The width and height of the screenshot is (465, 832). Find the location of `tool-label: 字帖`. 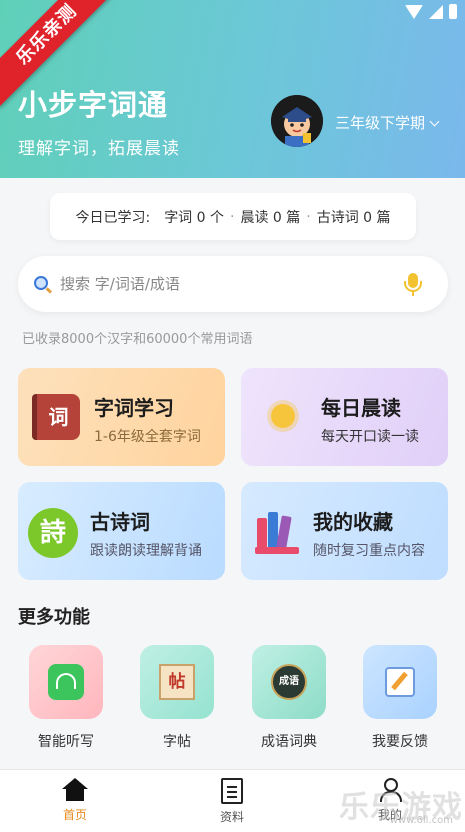

tool-label: 字帖 is located at coordinates (177, 742).